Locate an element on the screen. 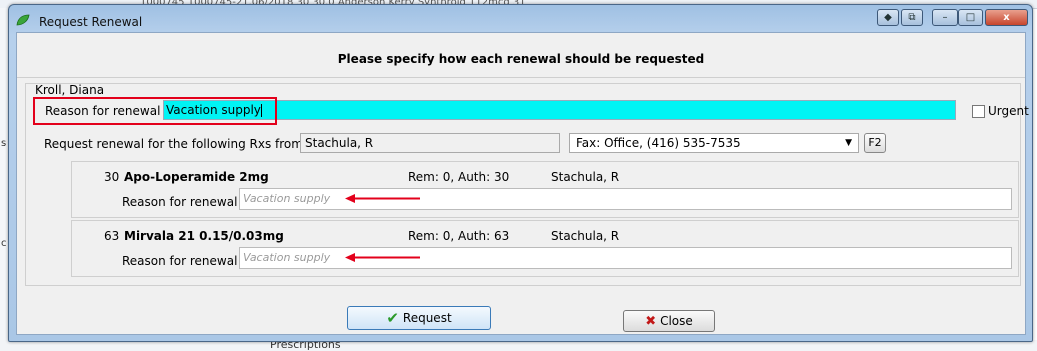 The height and width of the screenshot is (351, 1037). minimize-icon: – is located at coordinates (945, 17).